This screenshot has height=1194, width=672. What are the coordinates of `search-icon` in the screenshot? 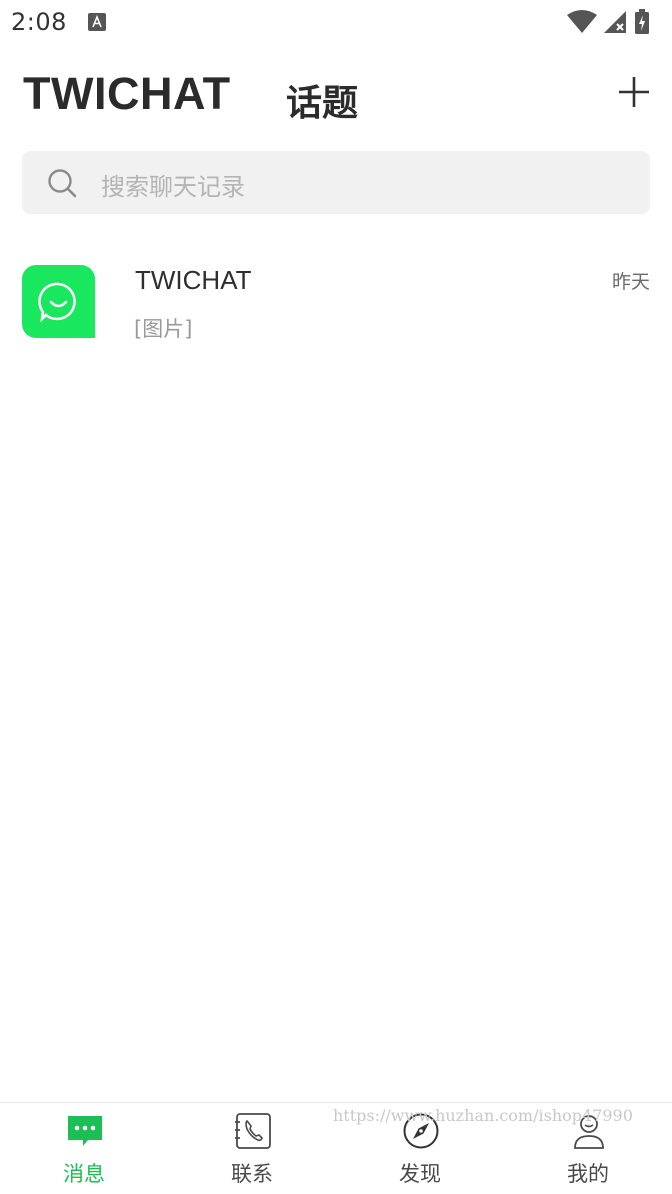 It's located at (62, 183).